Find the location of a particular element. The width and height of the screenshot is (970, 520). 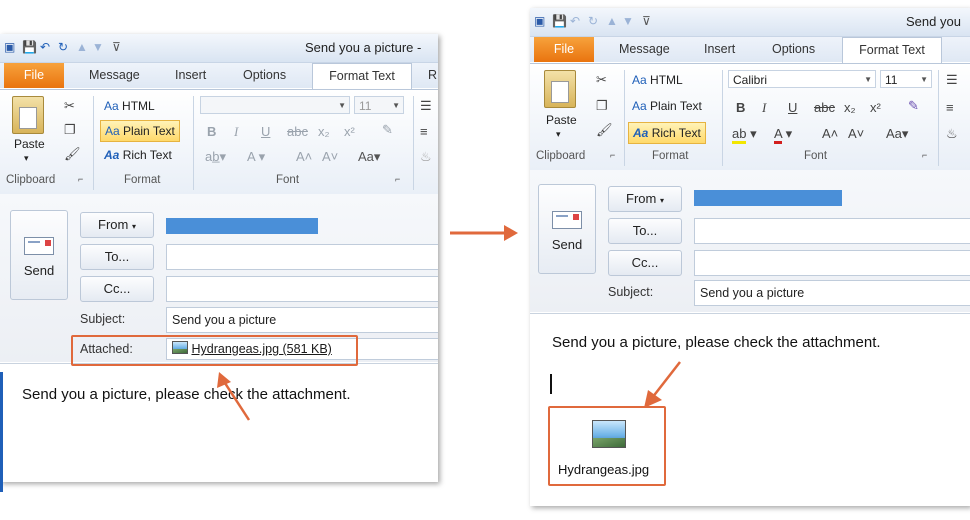

font-name-combo: Calibri ▼ is located at coordinates (802, 79).